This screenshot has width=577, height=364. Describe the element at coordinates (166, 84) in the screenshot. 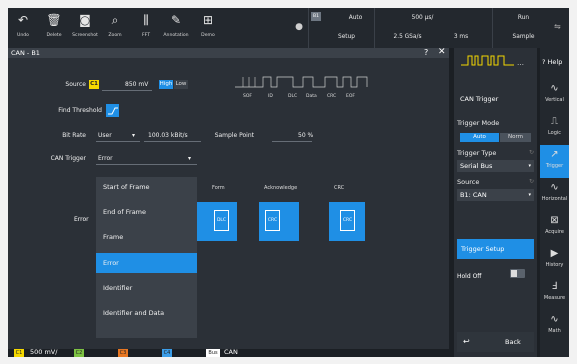

I see `high-button: High` at that location.